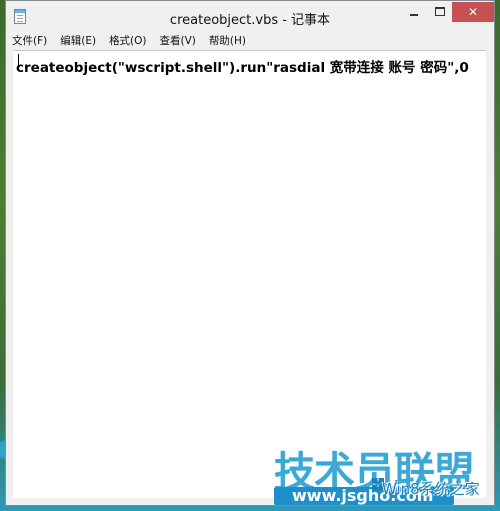 The height and width of the screenshot is (511, 500). I want to click on maximize-button, so click(440, 12).